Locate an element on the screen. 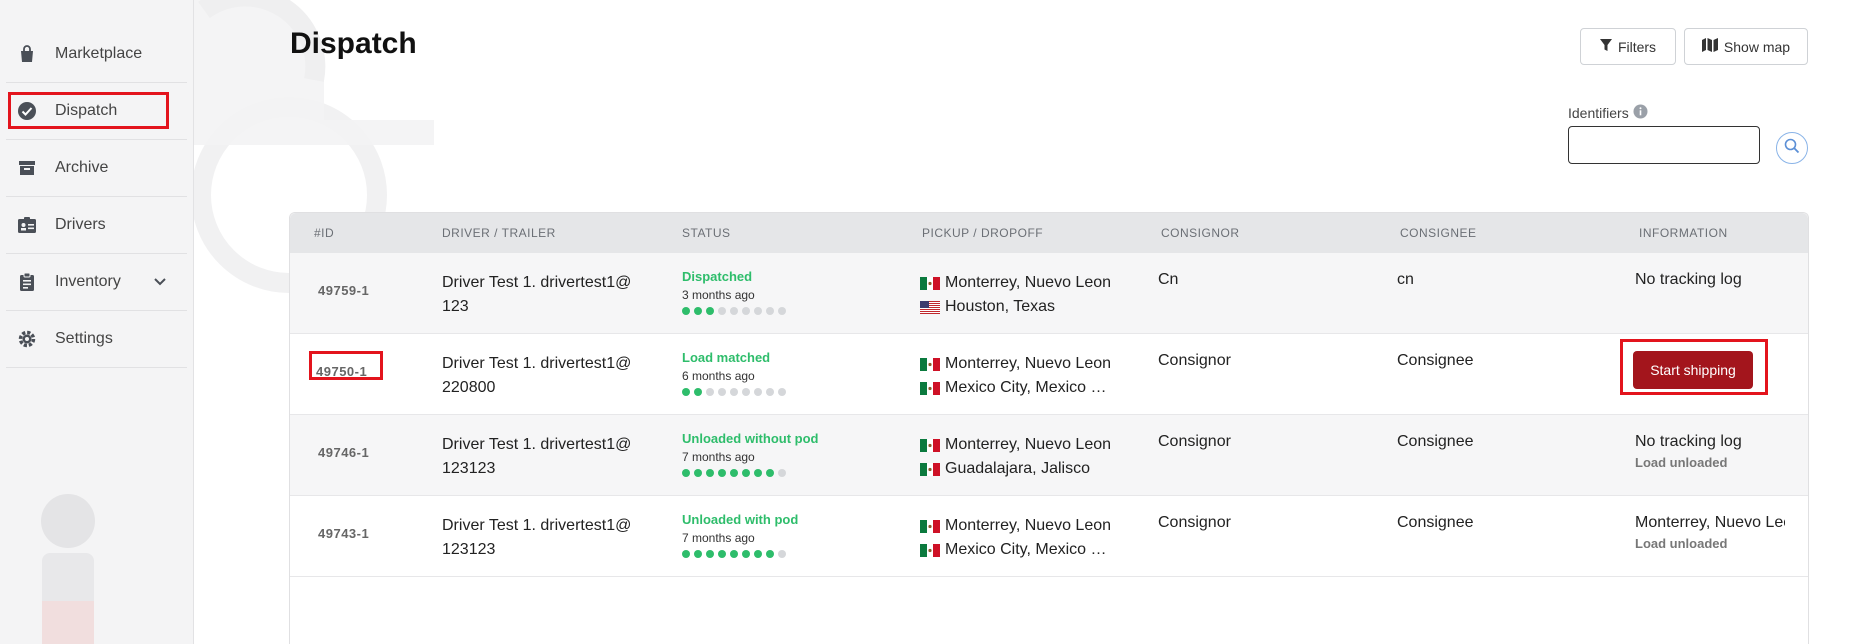 The width and height of the screenshot is (1871, 644). info-icon is located at coordinates (1640, 113).